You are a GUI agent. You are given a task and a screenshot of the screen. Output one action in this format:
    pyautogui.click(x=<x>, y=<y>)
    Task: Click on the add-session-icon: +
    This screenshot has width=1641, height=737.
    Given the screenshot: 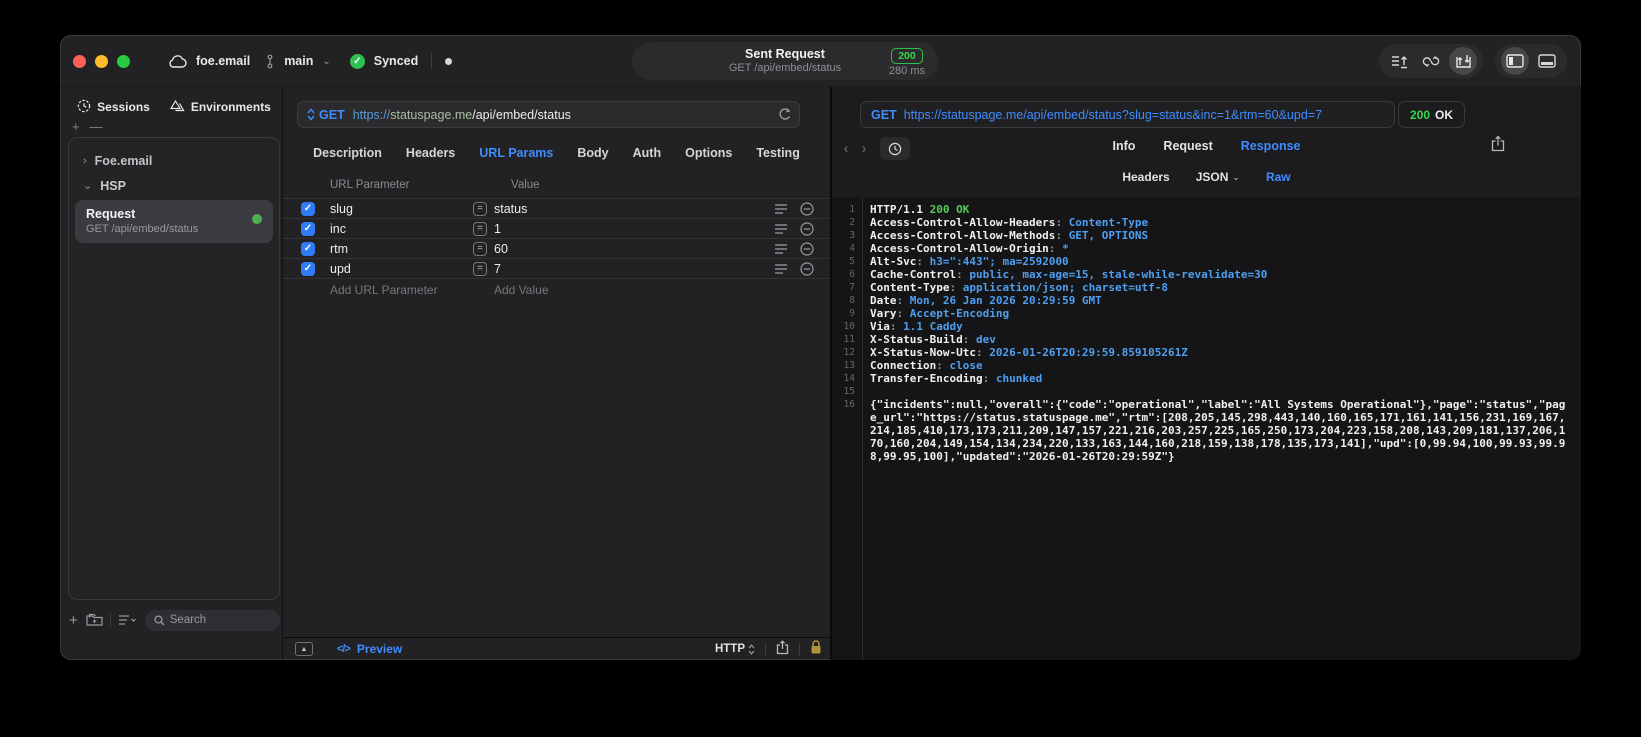 What is the action you would take?
    pyautogui.click(x=76, y=126)
    